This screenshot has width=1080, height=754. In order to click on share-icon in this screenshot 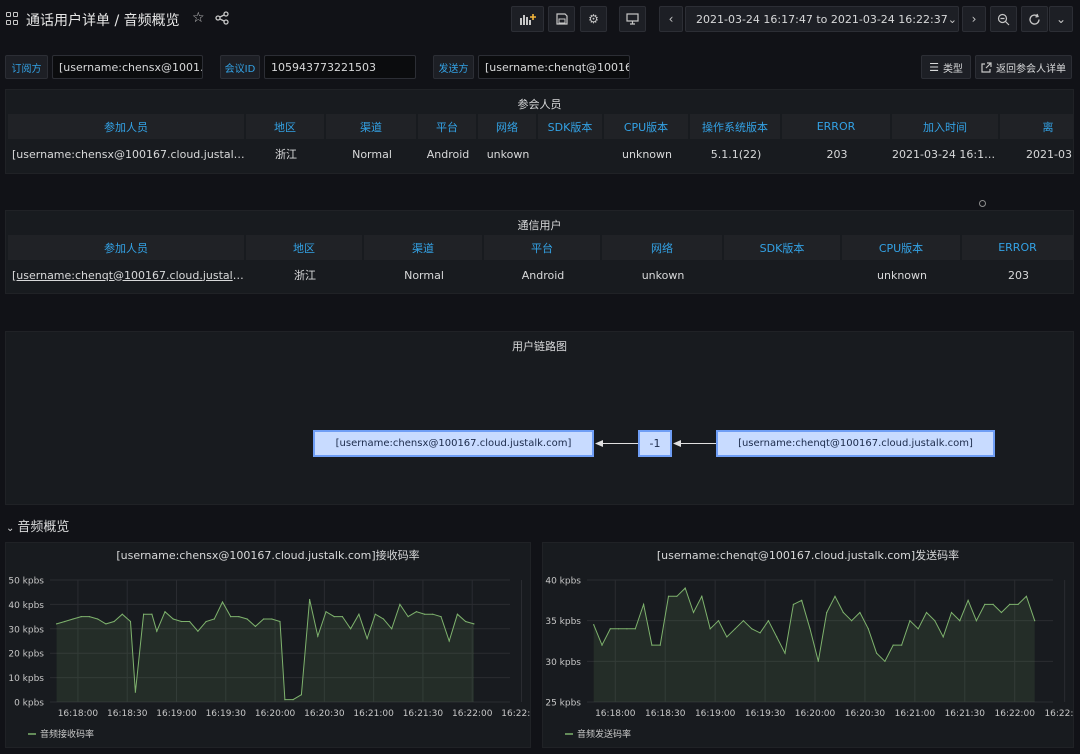, I will do `click(222, 19)`.